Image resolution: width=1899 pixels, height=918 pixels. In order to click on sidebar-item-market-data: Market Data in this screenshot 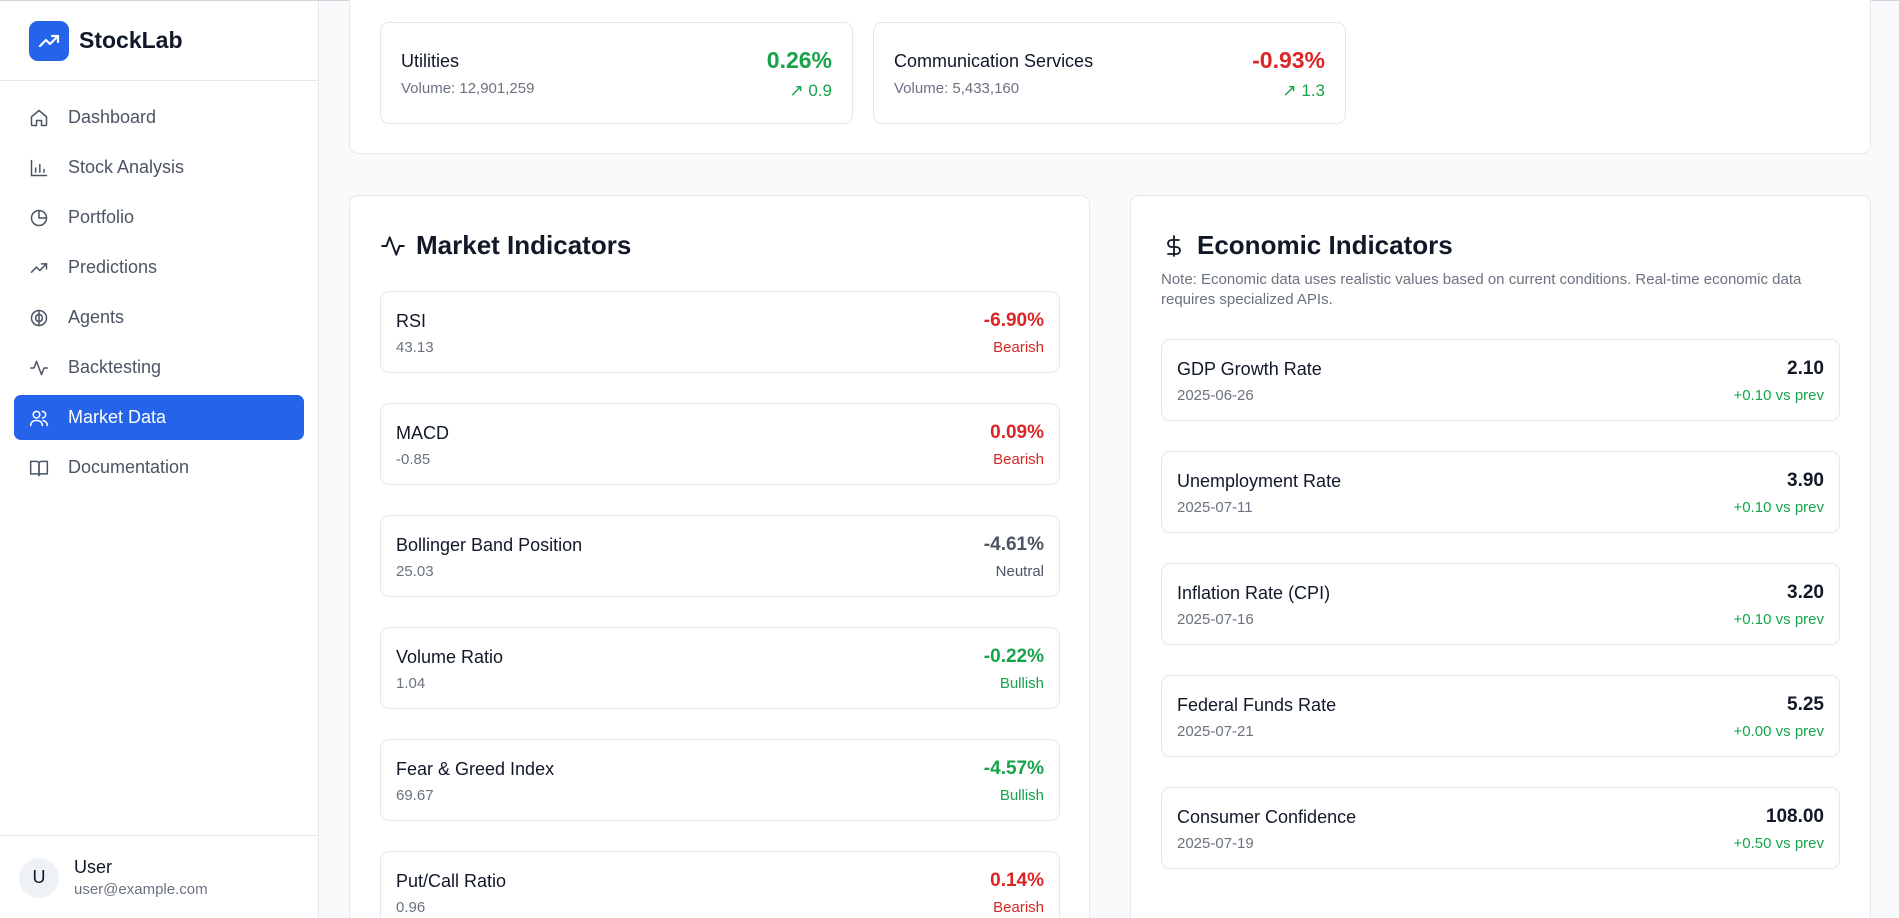, I will do `click(159, 417)`.